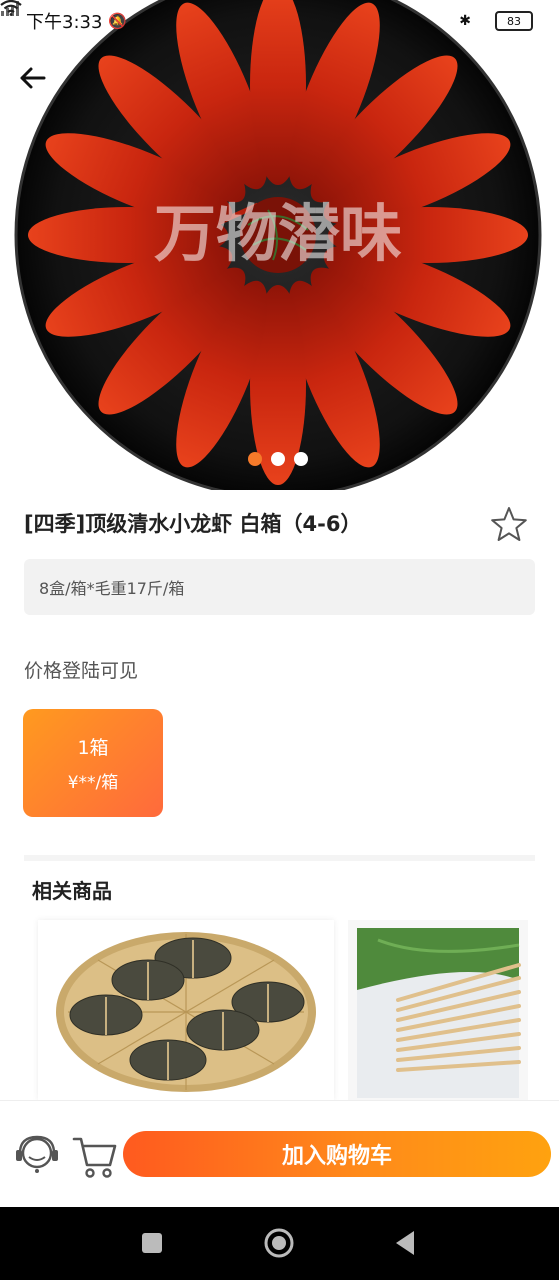  Describe the element at coordinates (514, 21) in the screenshot. I see `battery-icon: 83` at that location.